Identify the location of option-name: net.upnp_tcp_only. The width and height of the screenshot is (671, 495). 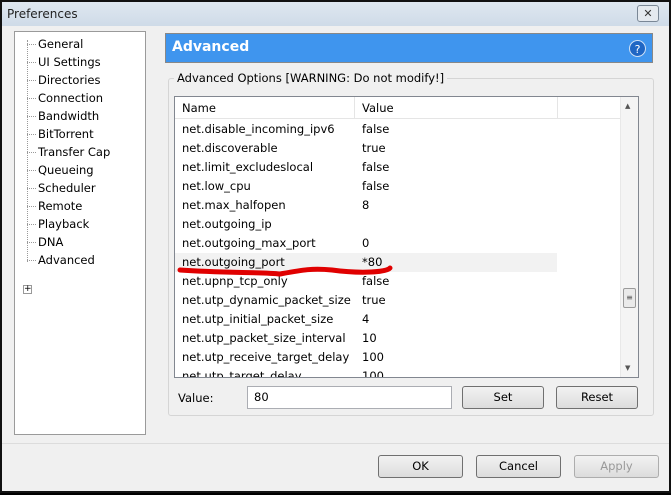
(235, 281).